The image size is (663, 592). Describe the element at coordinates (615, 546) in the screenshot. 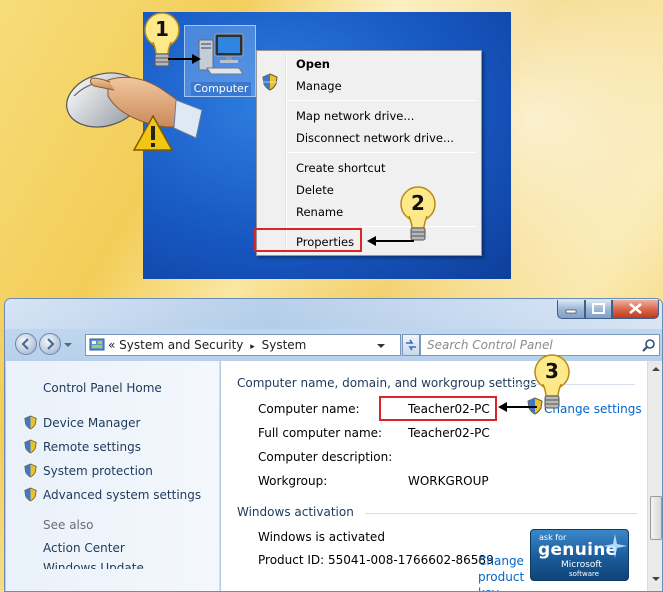

I see `sparkle-star-icon` at that location.